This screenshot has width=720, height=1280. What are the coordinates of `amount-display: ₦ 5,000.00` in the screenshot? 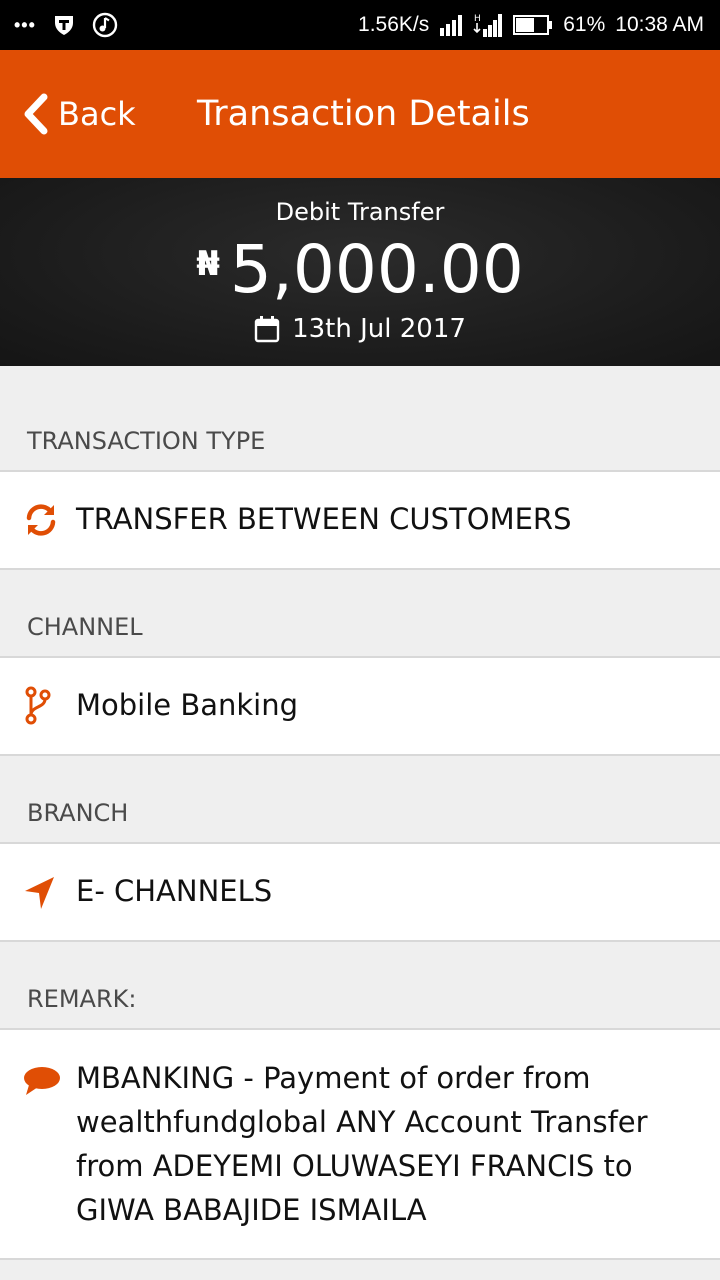 It's located at (360, 270).